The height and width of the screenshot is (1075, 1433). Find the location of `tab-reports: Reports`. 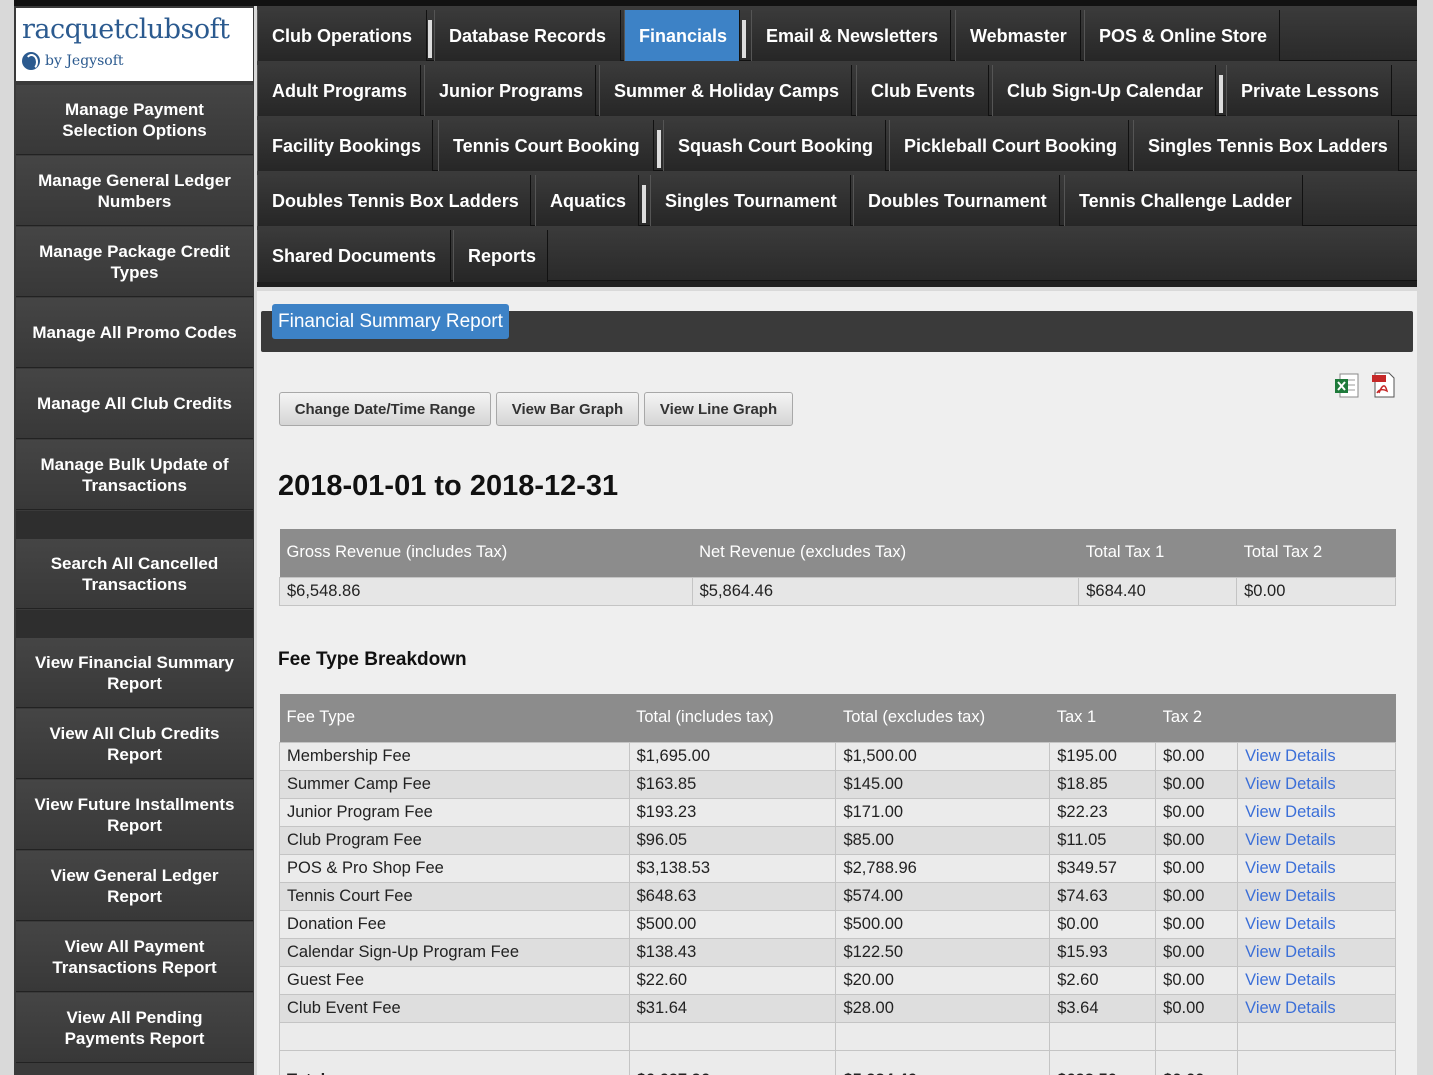

tab-reports: Reports is located at coordinates (500, 256).